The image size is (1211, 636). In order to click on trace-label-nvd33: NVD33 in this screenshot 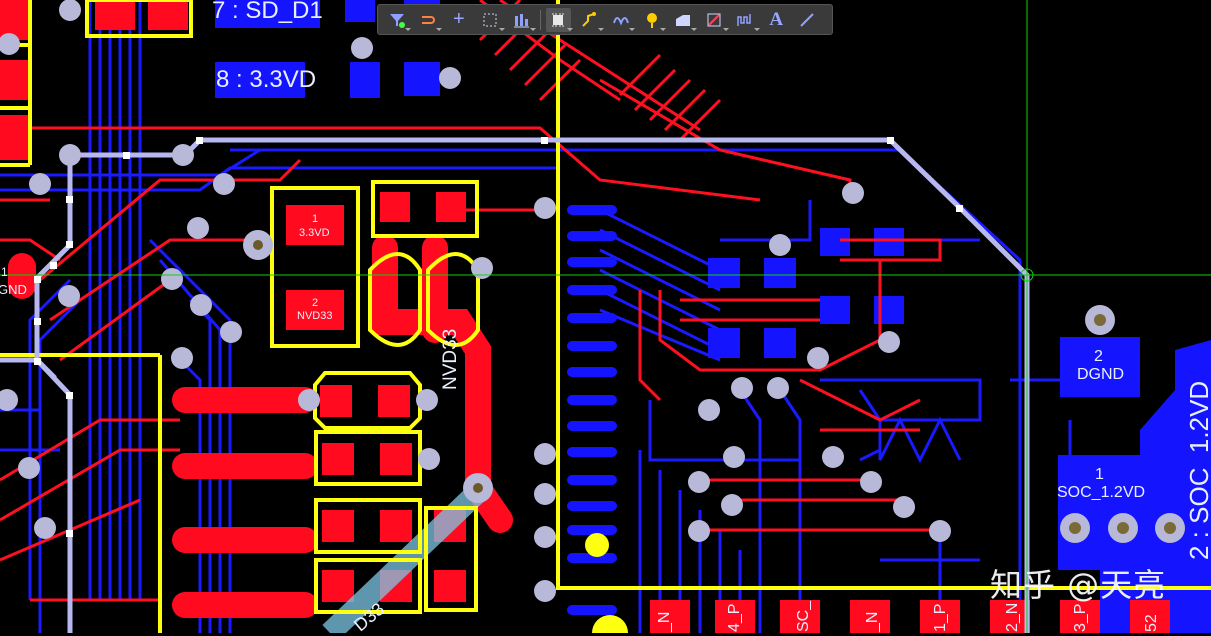, I will do `click(450, 359)`.